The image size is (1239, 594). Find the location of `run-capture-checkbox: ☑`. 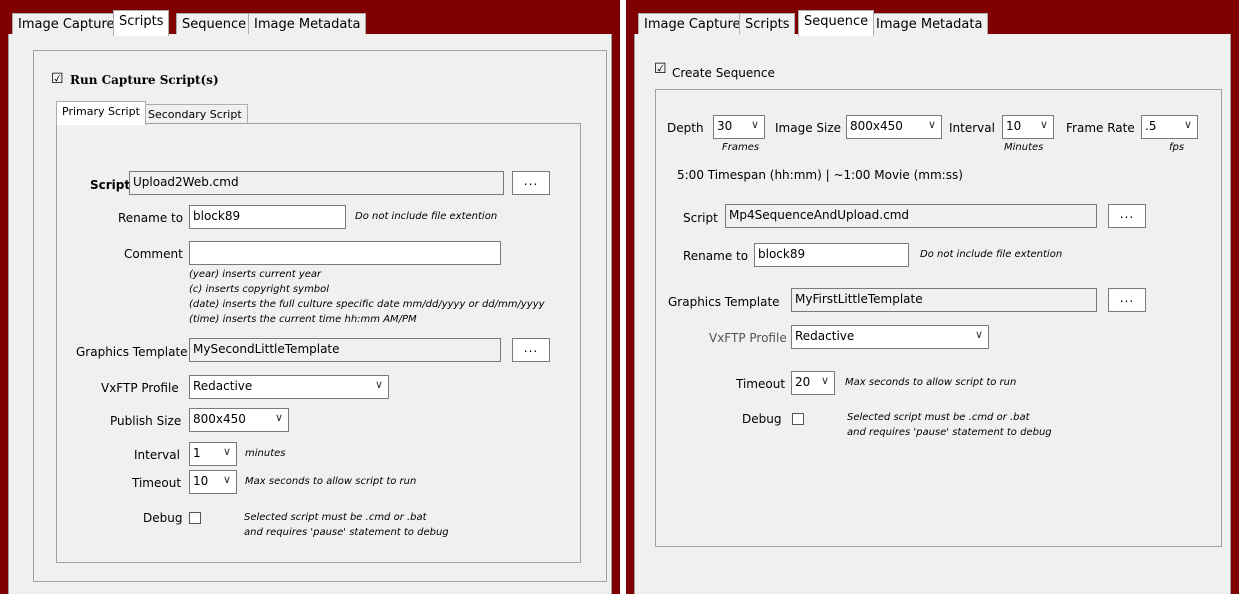

run-capture-checkbox: ☑ is located at coordinates (57, 79).